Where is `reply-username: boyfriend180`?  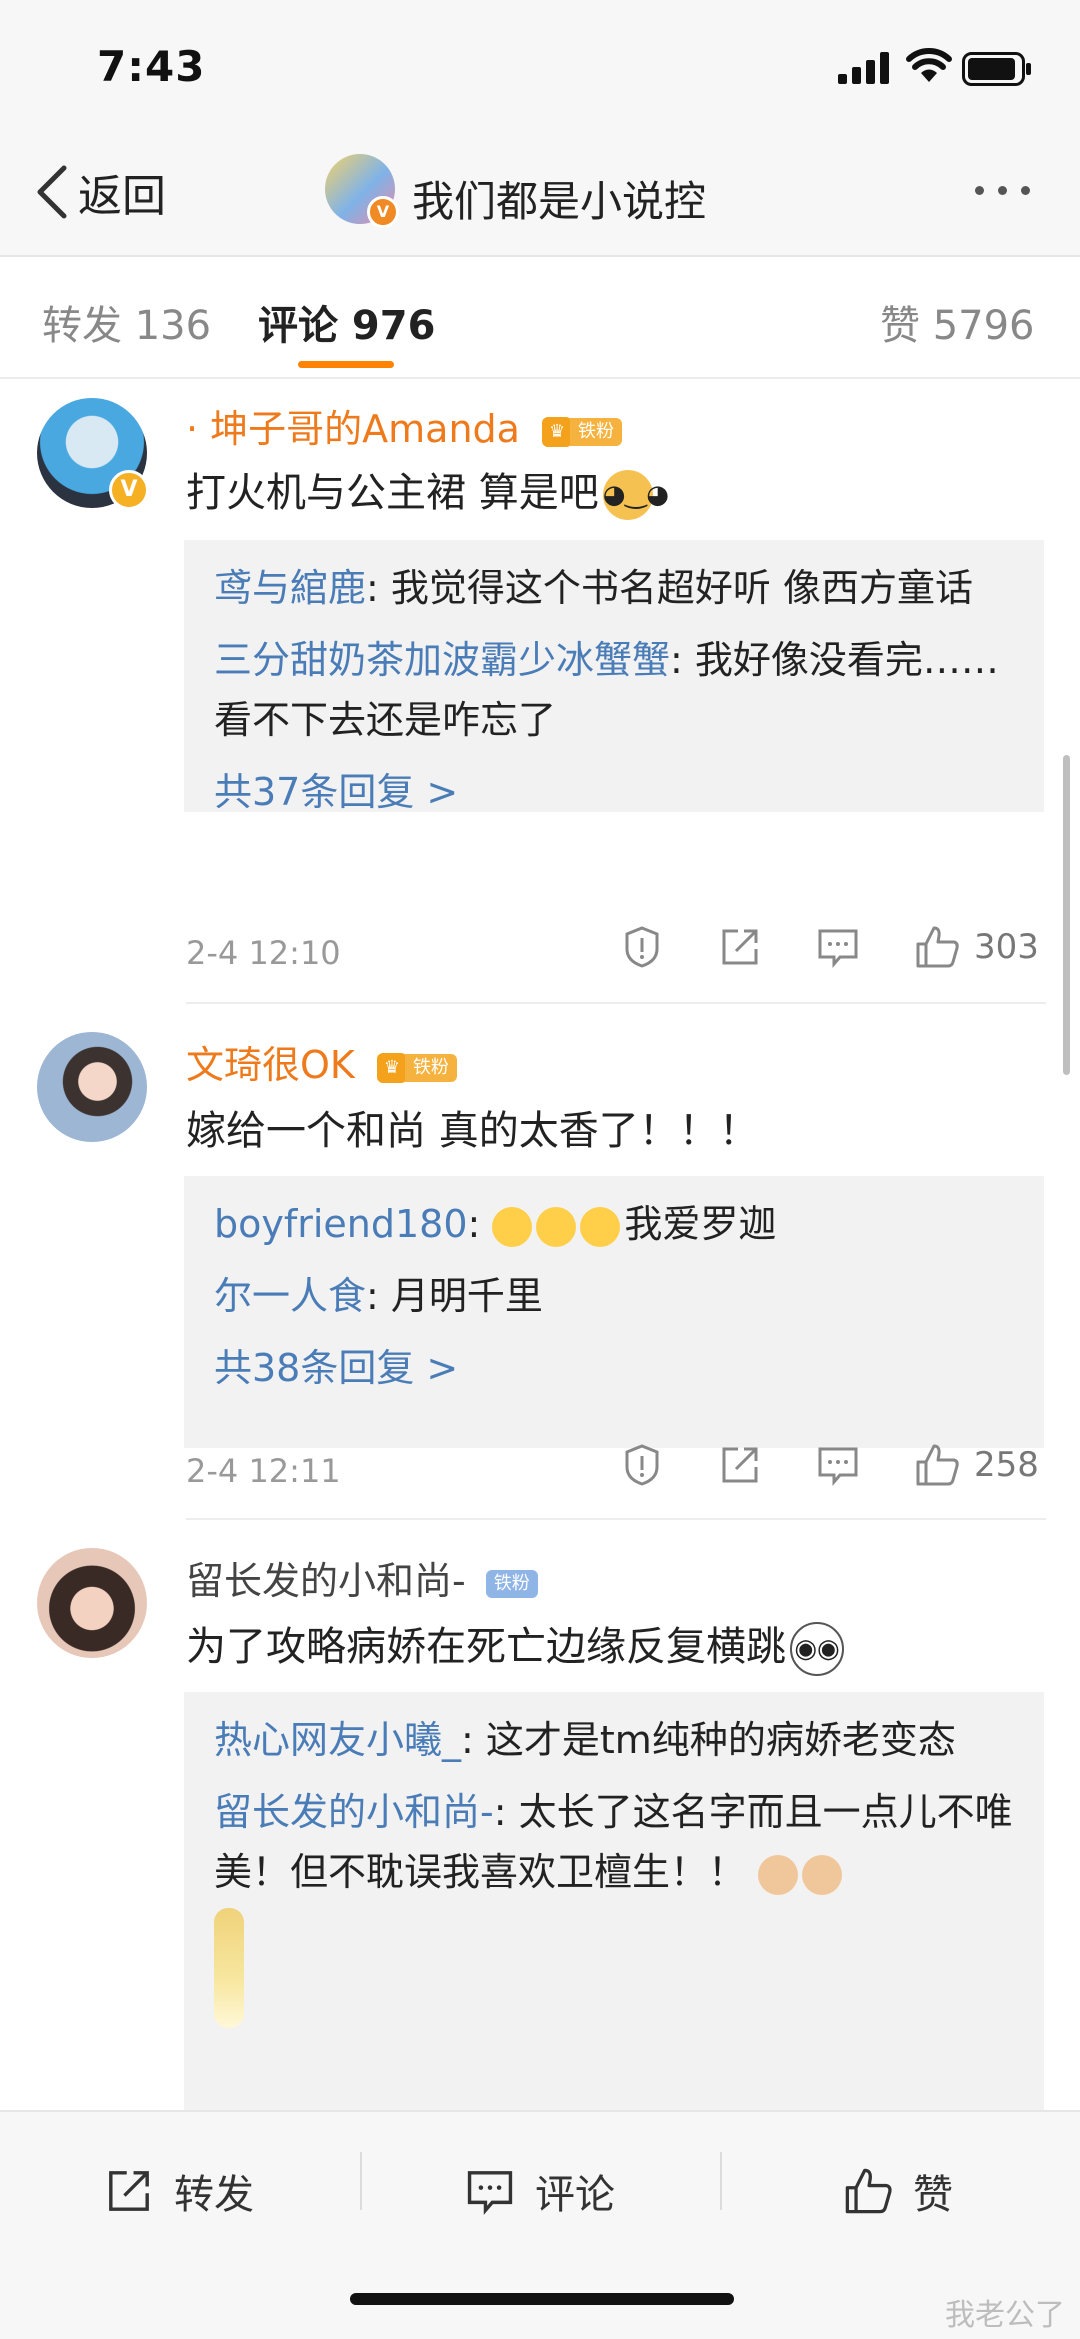 reply-username: boyfriend180 is located at coordinates (341, 1224).